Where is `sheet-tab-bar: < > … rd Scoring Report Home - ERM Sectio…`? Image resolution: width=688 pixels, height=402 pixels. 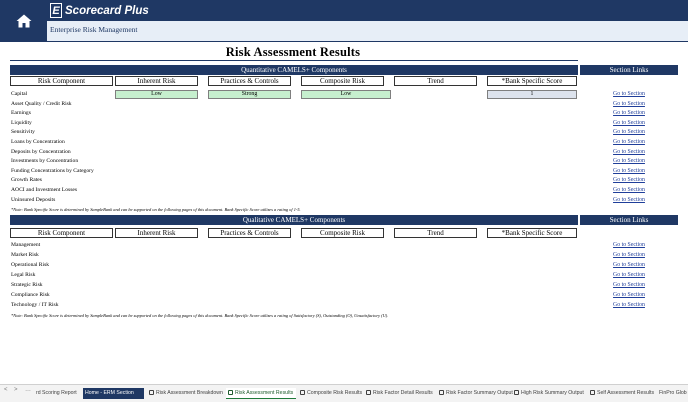
sheet-tab-bar: < > … rd Scoring Report Home - ERM Sectio… is located at coordinates (344, 393).